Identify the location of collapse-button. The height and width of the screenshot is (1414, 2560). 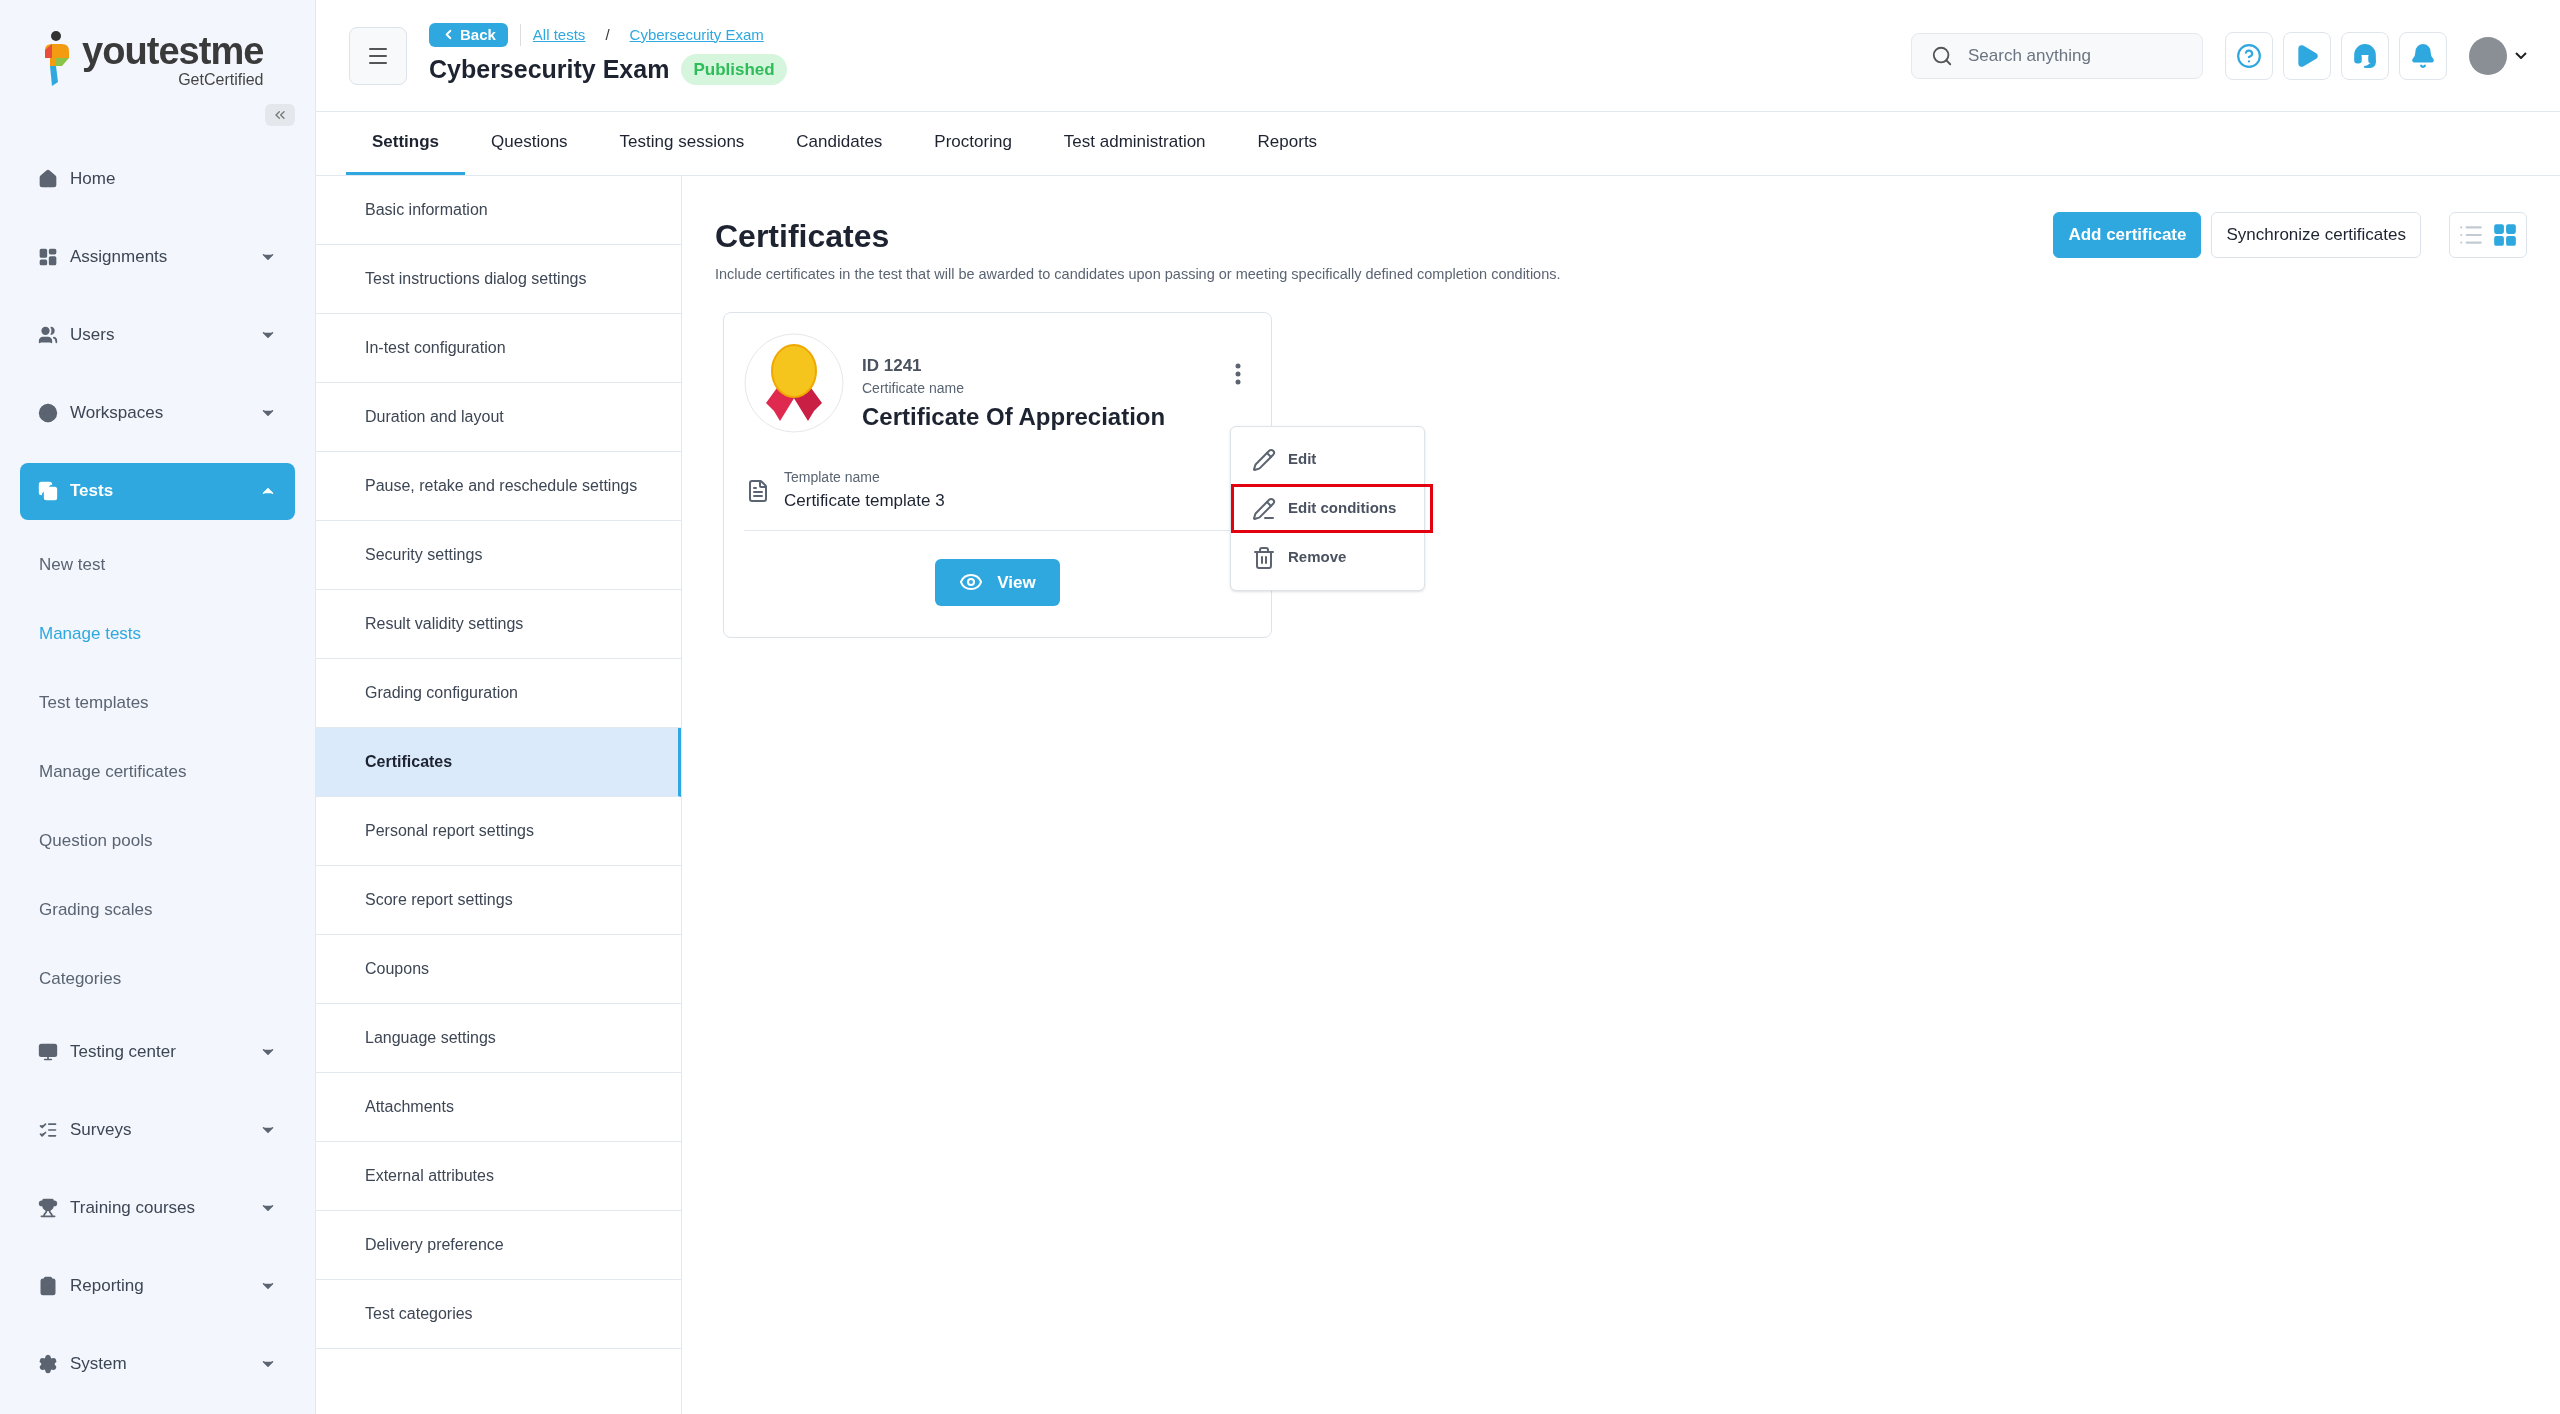
(280, 115).